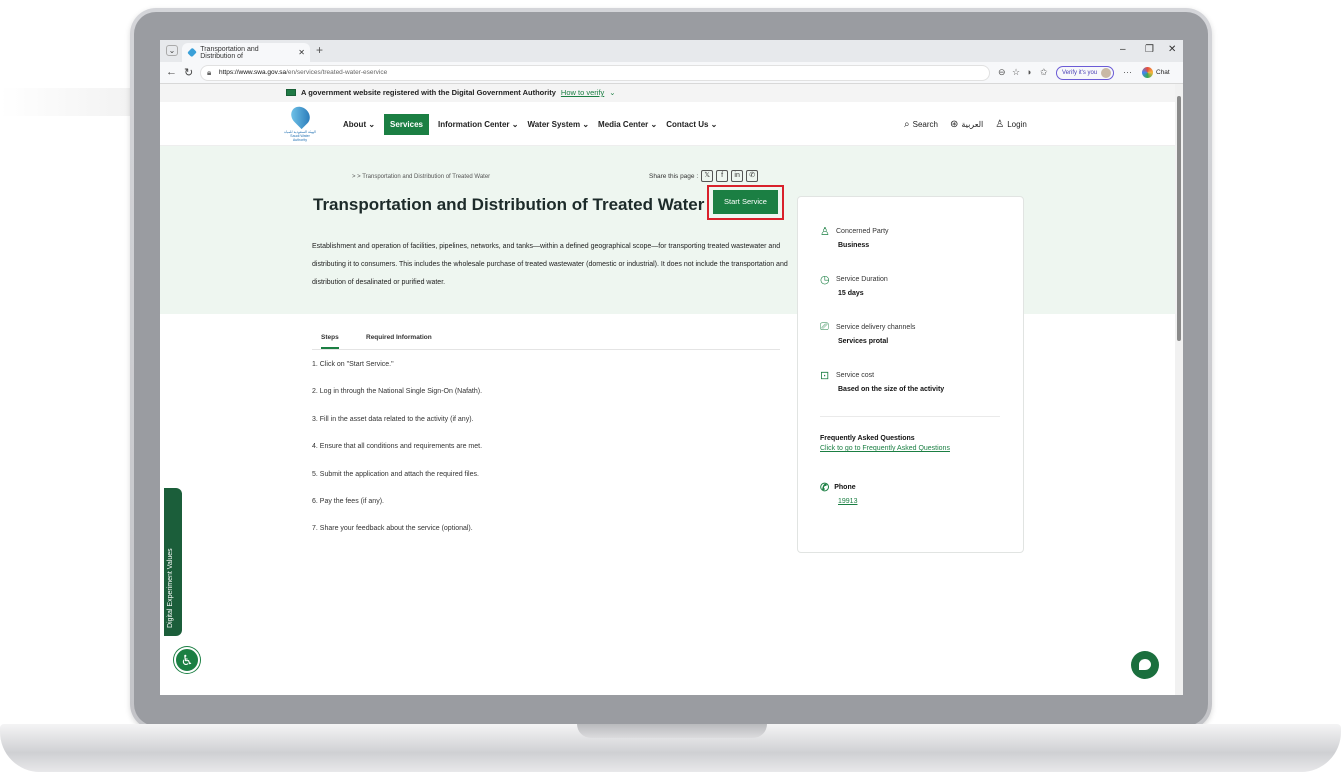 This screenshot has height=774, width=1341. What do you see at coordinates (737, 176) in the screenshot?
I see `linkedin-icon: in` at bounding box center [737, 176].